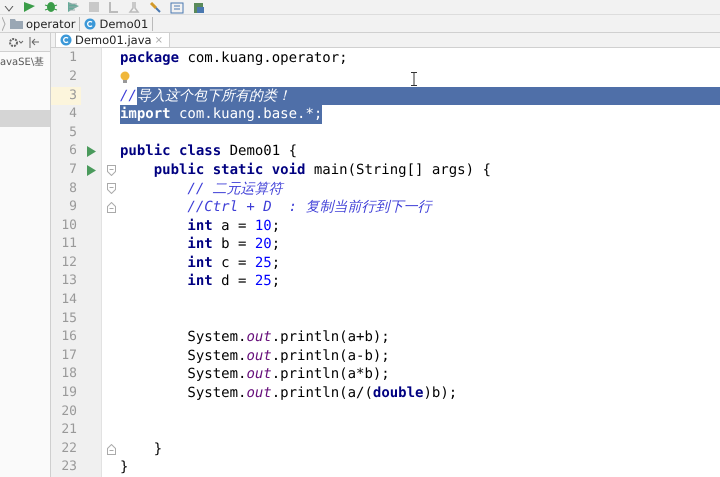 The image size is (720, 477). What do you see at coordinates (69, 225) in the screenshot?
I see `line-number: 10` at bounding box center [69, 225].